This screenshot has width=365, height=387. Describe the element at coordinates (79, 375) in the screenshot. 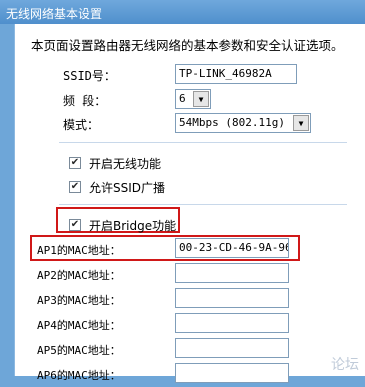

I see `ap-mac-label: AP6的MAC地址：` at that location.